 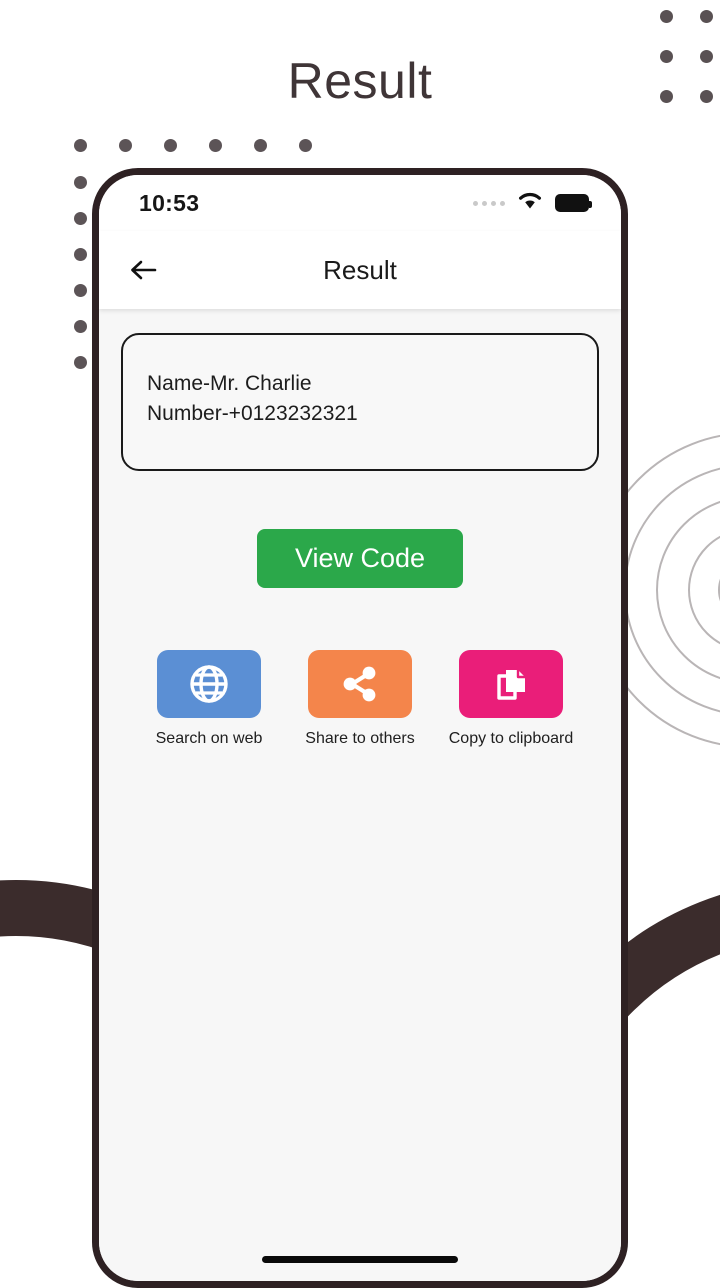 I want to click on result-number-line: Number-+0123232321, so click(x=252, y=413).